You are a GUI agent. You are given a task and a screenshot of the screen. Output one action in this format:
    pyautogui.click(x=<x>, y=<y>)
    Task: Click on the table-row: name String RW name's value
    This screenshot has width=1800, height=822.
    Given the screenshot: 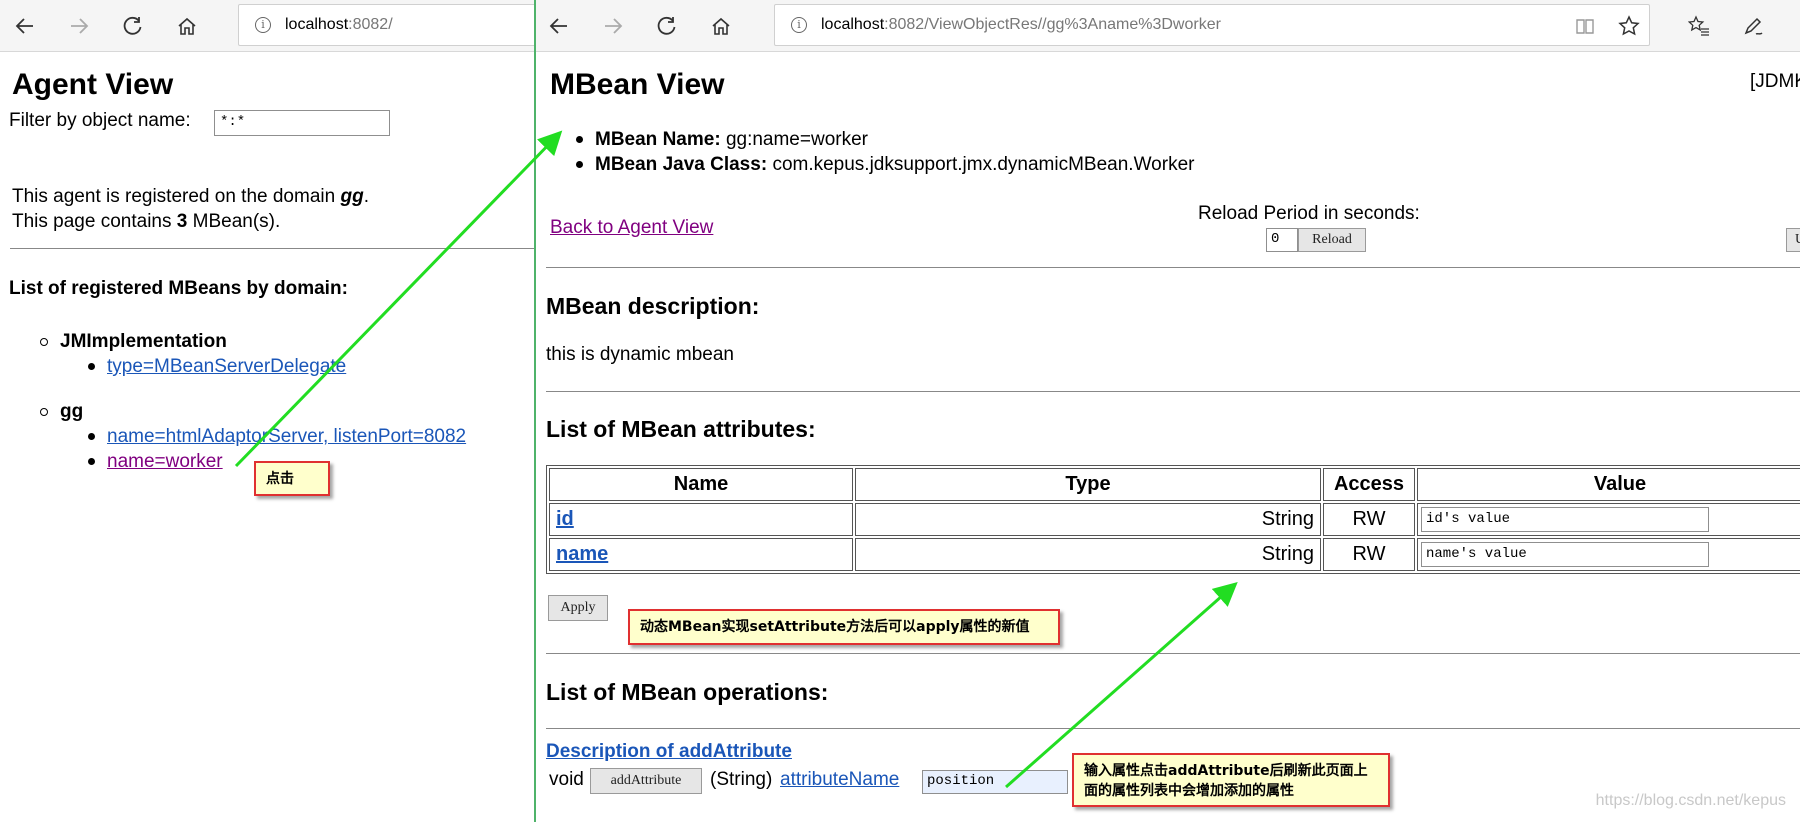 What is the action you would take?
    pyautogui.click(x=1174, y=554)
    